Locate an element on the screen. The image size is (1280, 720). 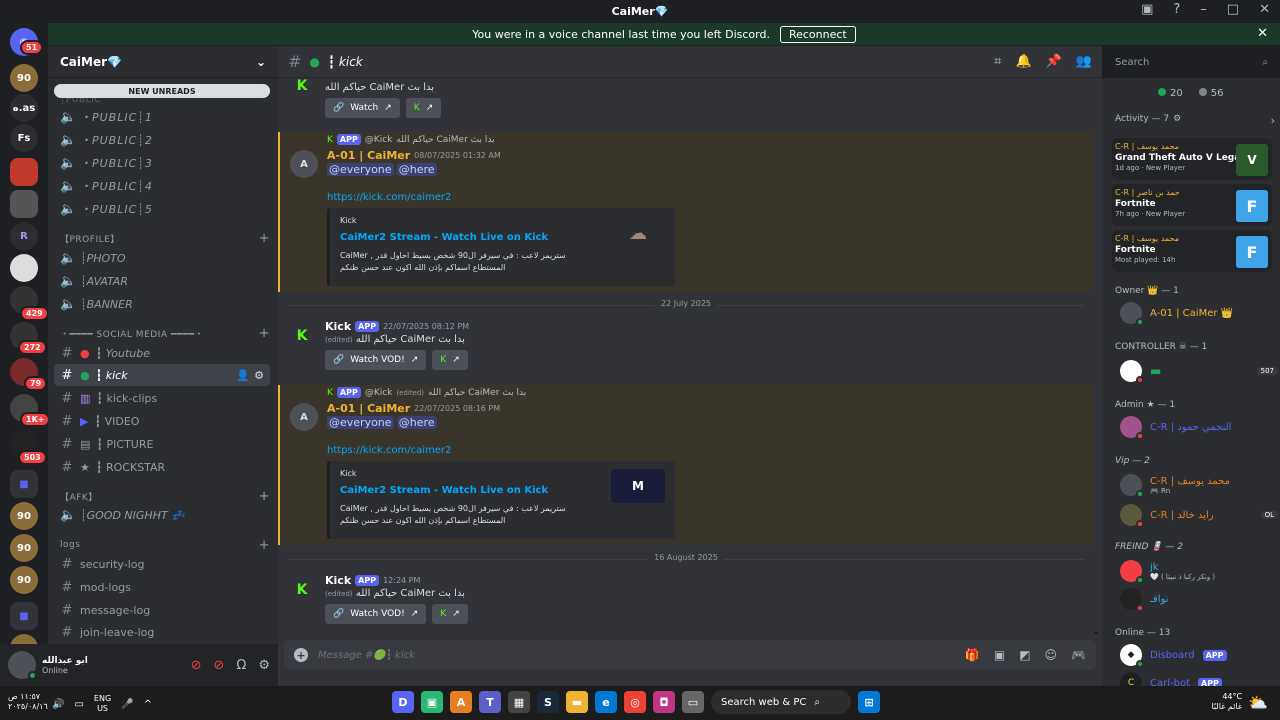
add-attachment-icon: + is located at coordinates (301, 655).